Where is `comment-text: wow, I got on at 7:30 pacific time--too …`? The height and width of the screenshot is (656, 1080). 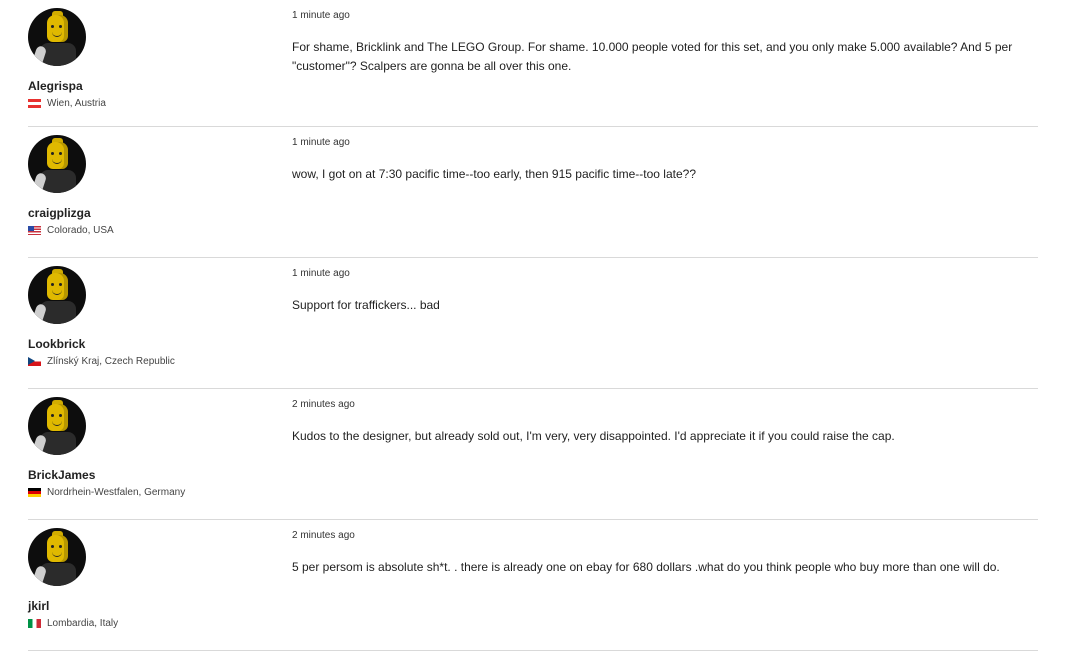 comment-text: wow, I got on at 7:30 pacific time--too … is located at coordinates (494, 174).